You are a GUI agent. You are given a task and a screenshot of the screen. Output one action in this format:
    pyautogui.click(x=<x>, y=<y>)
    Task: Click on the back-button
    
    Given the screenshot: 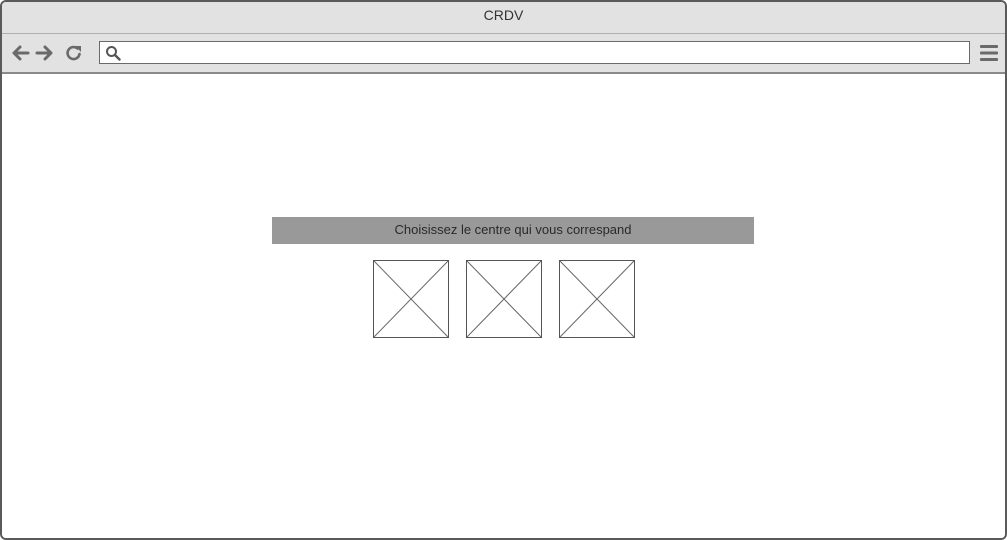 What is the action you would take?
    pyautogui.click(x=20, y=53)
    